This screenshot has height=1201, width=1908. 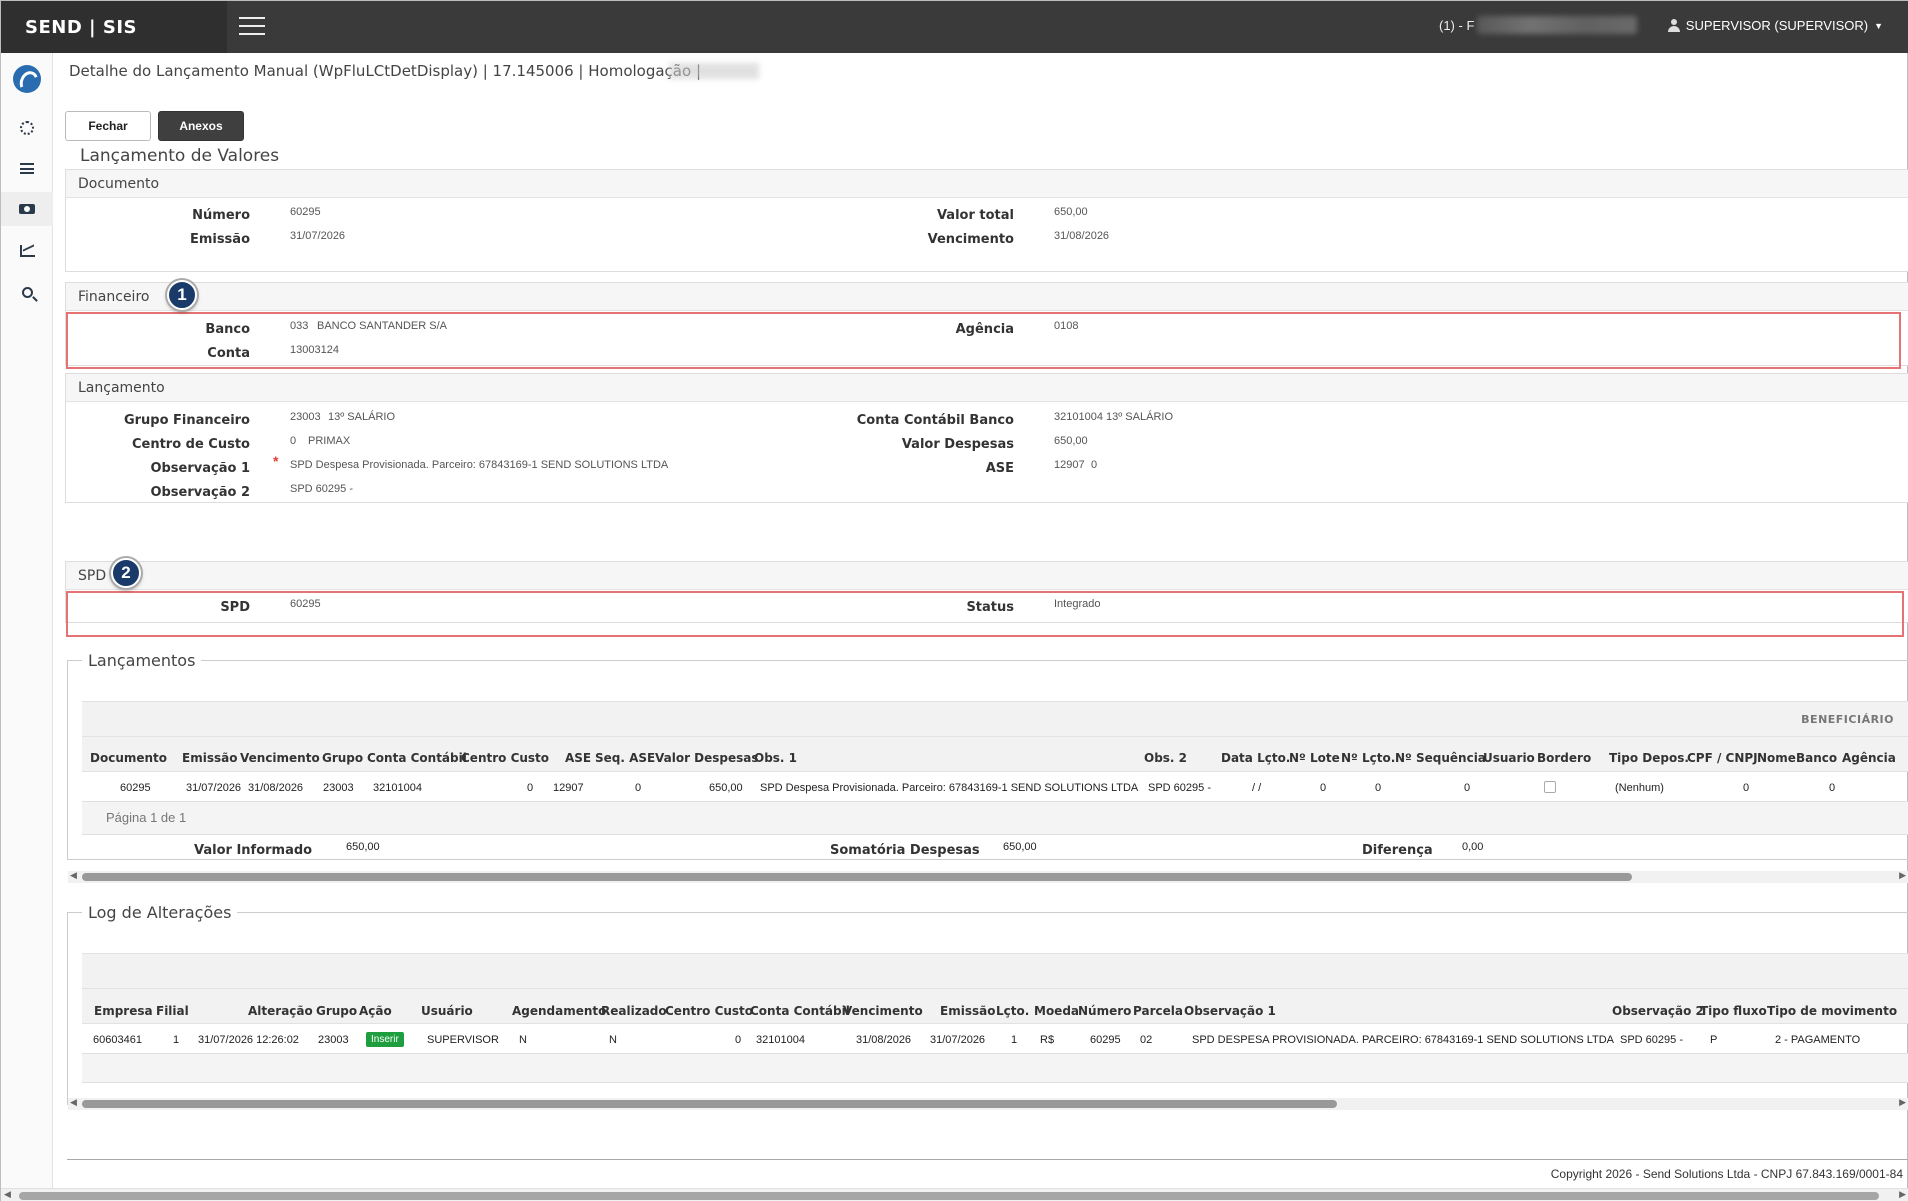 What do you see at coordinates (559, 1011) in the screenshot?
I see `log-col-agendamento: Agendamento` at bounding box center [559, 1011].